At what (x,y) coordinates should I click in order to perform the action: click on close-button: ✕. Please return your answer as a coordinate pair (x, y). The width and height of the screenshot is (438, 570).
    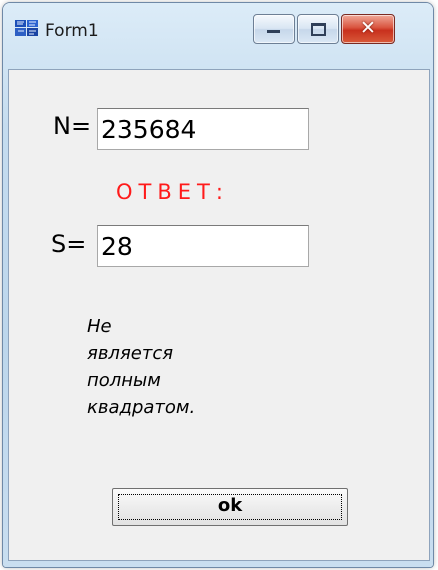
    Looking at the image, I should click on (368, 29).